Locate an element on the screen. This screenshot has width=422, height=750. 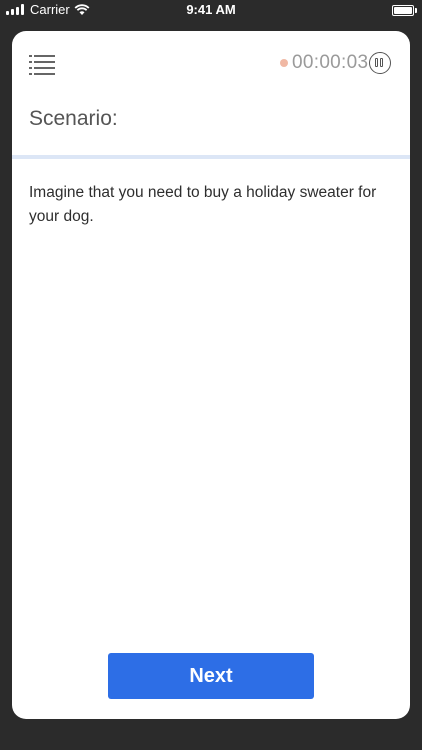
list-menu-icon is located at coordinates (42, 65).